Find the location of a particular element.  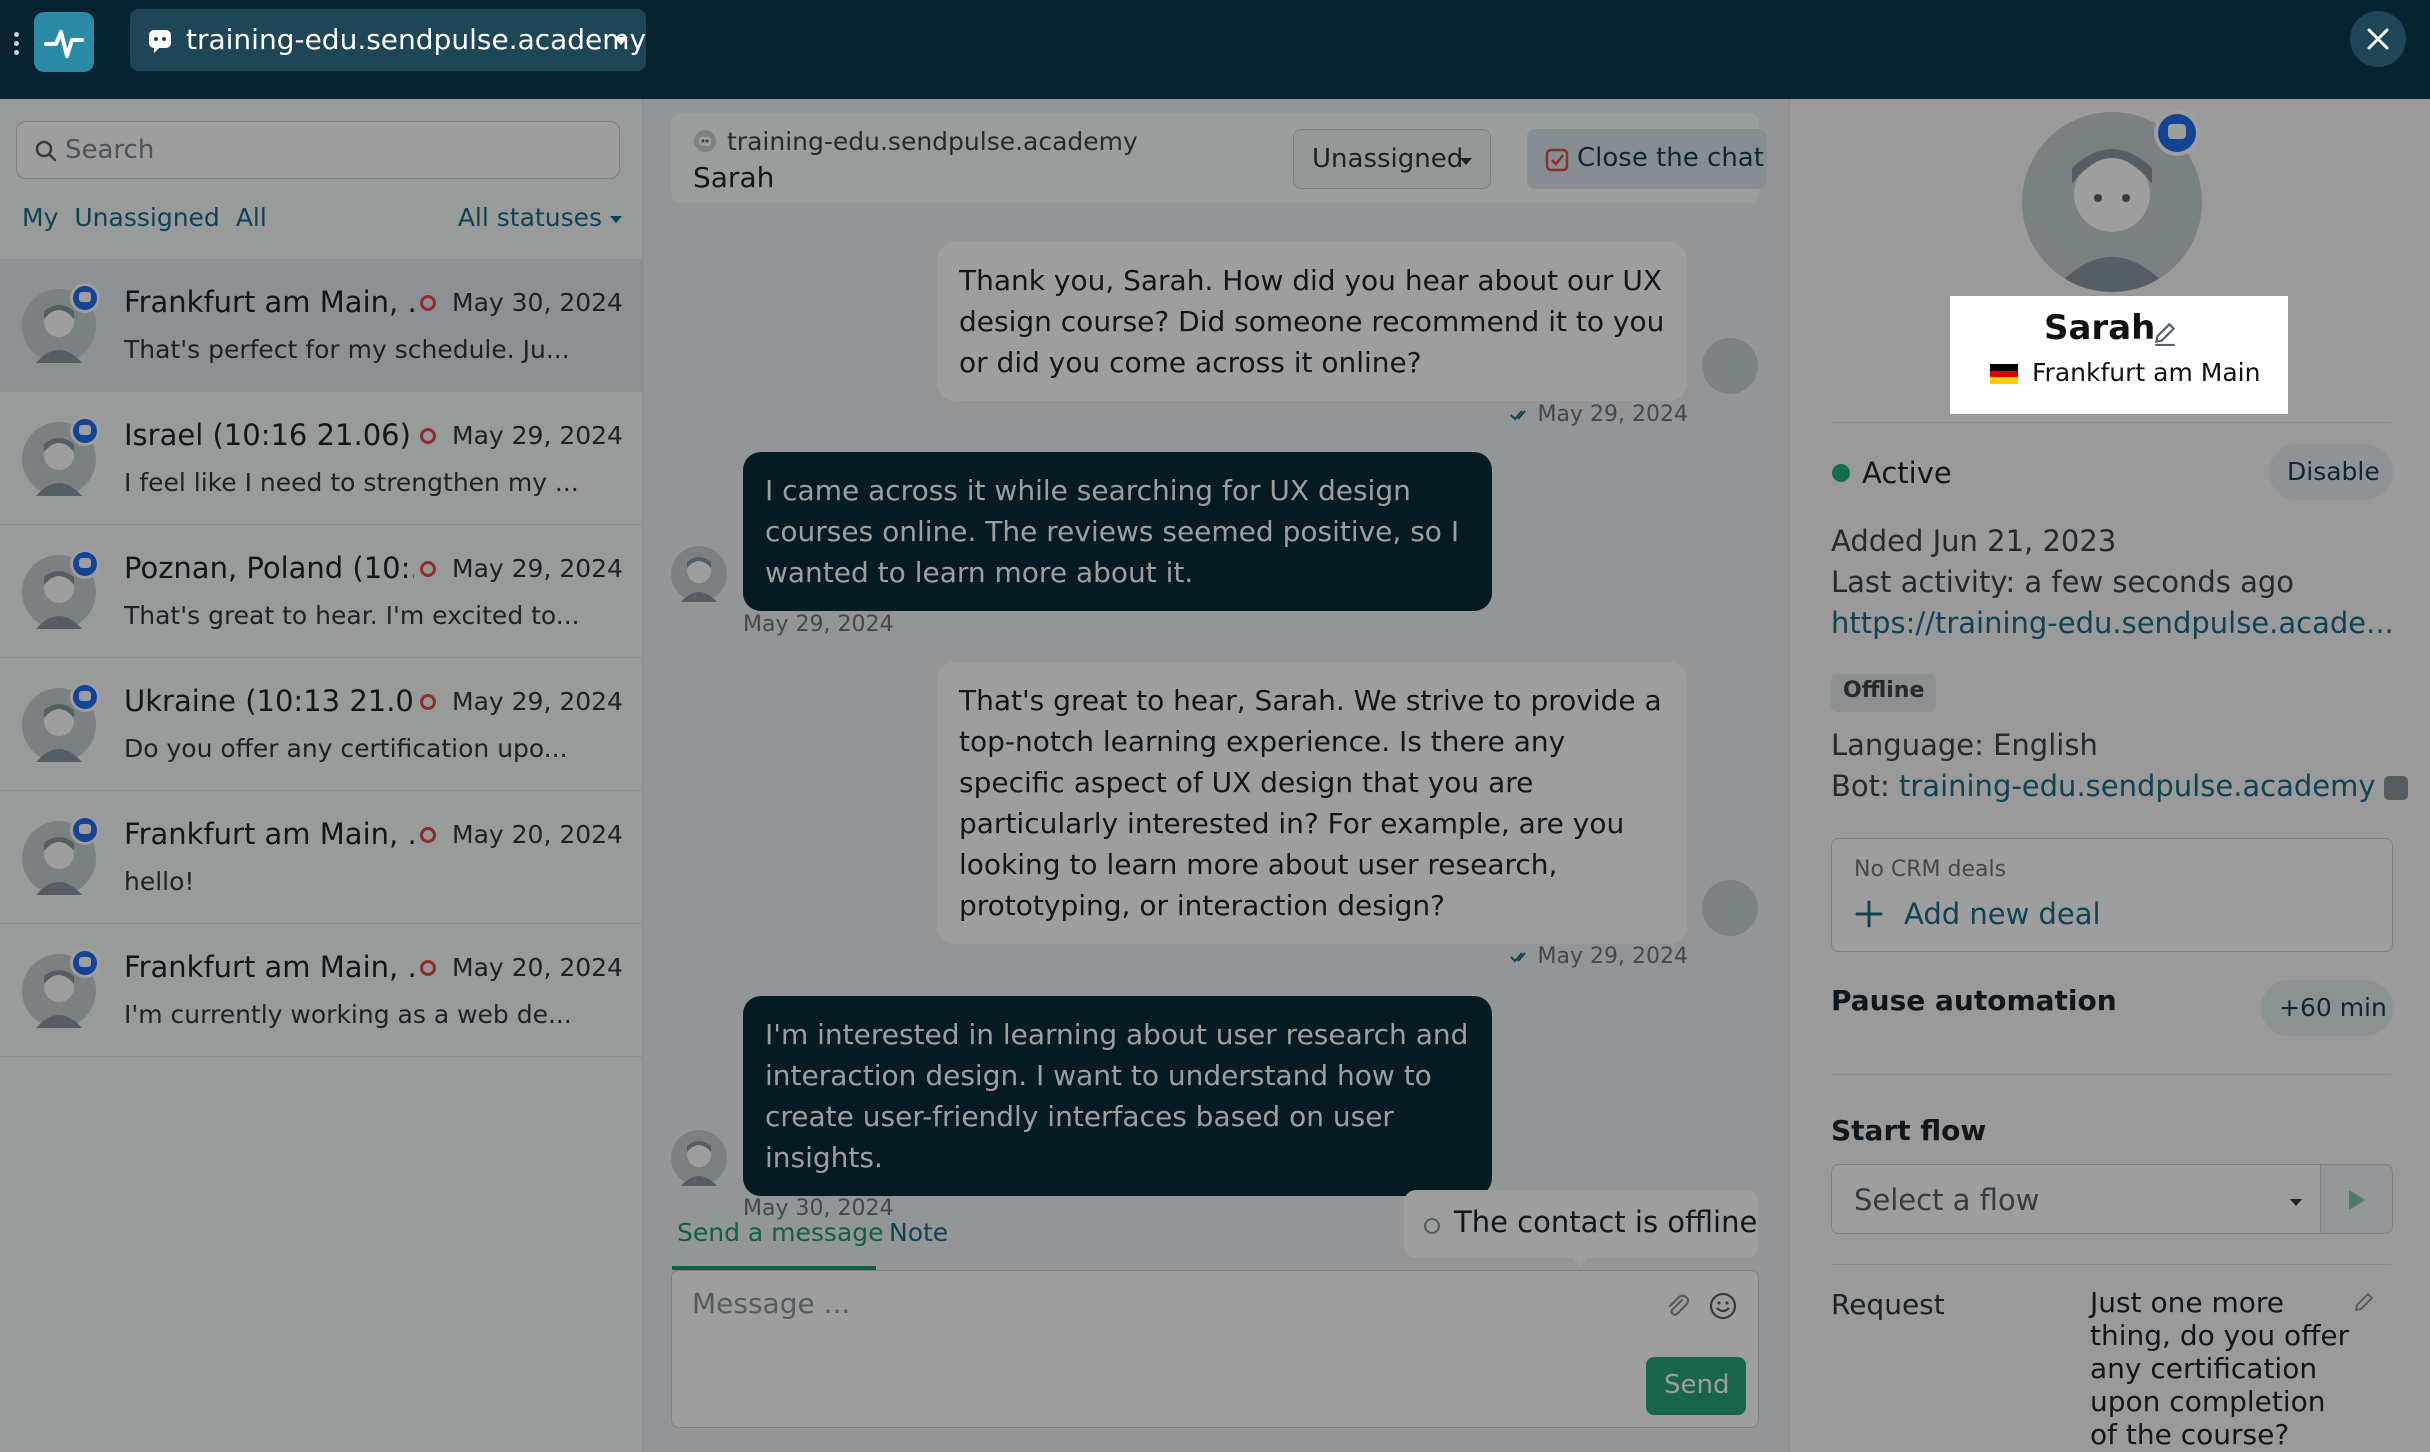

pulse-logo-icon is located at coordinates (64, 42).